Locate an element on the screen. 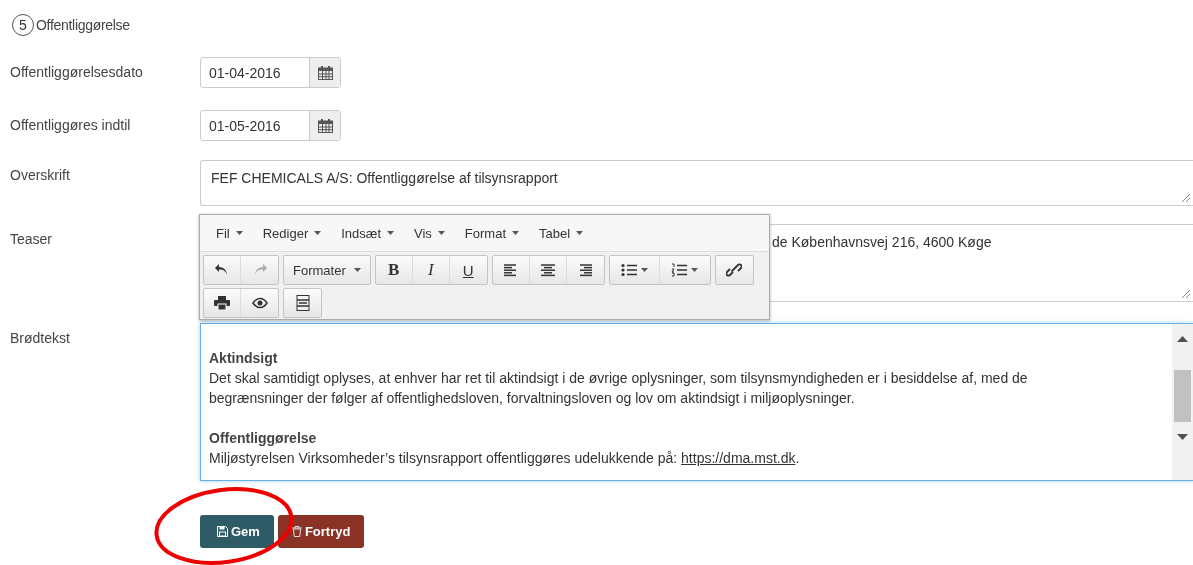 This screenshot has height=565, width=1193. editor-paragraph: Miljøstyrelsen Virksomheder’s tilsynsrapport offentliggøres udelukkende på: https://dma.mst.dk. is located at coordinates (505, 458).